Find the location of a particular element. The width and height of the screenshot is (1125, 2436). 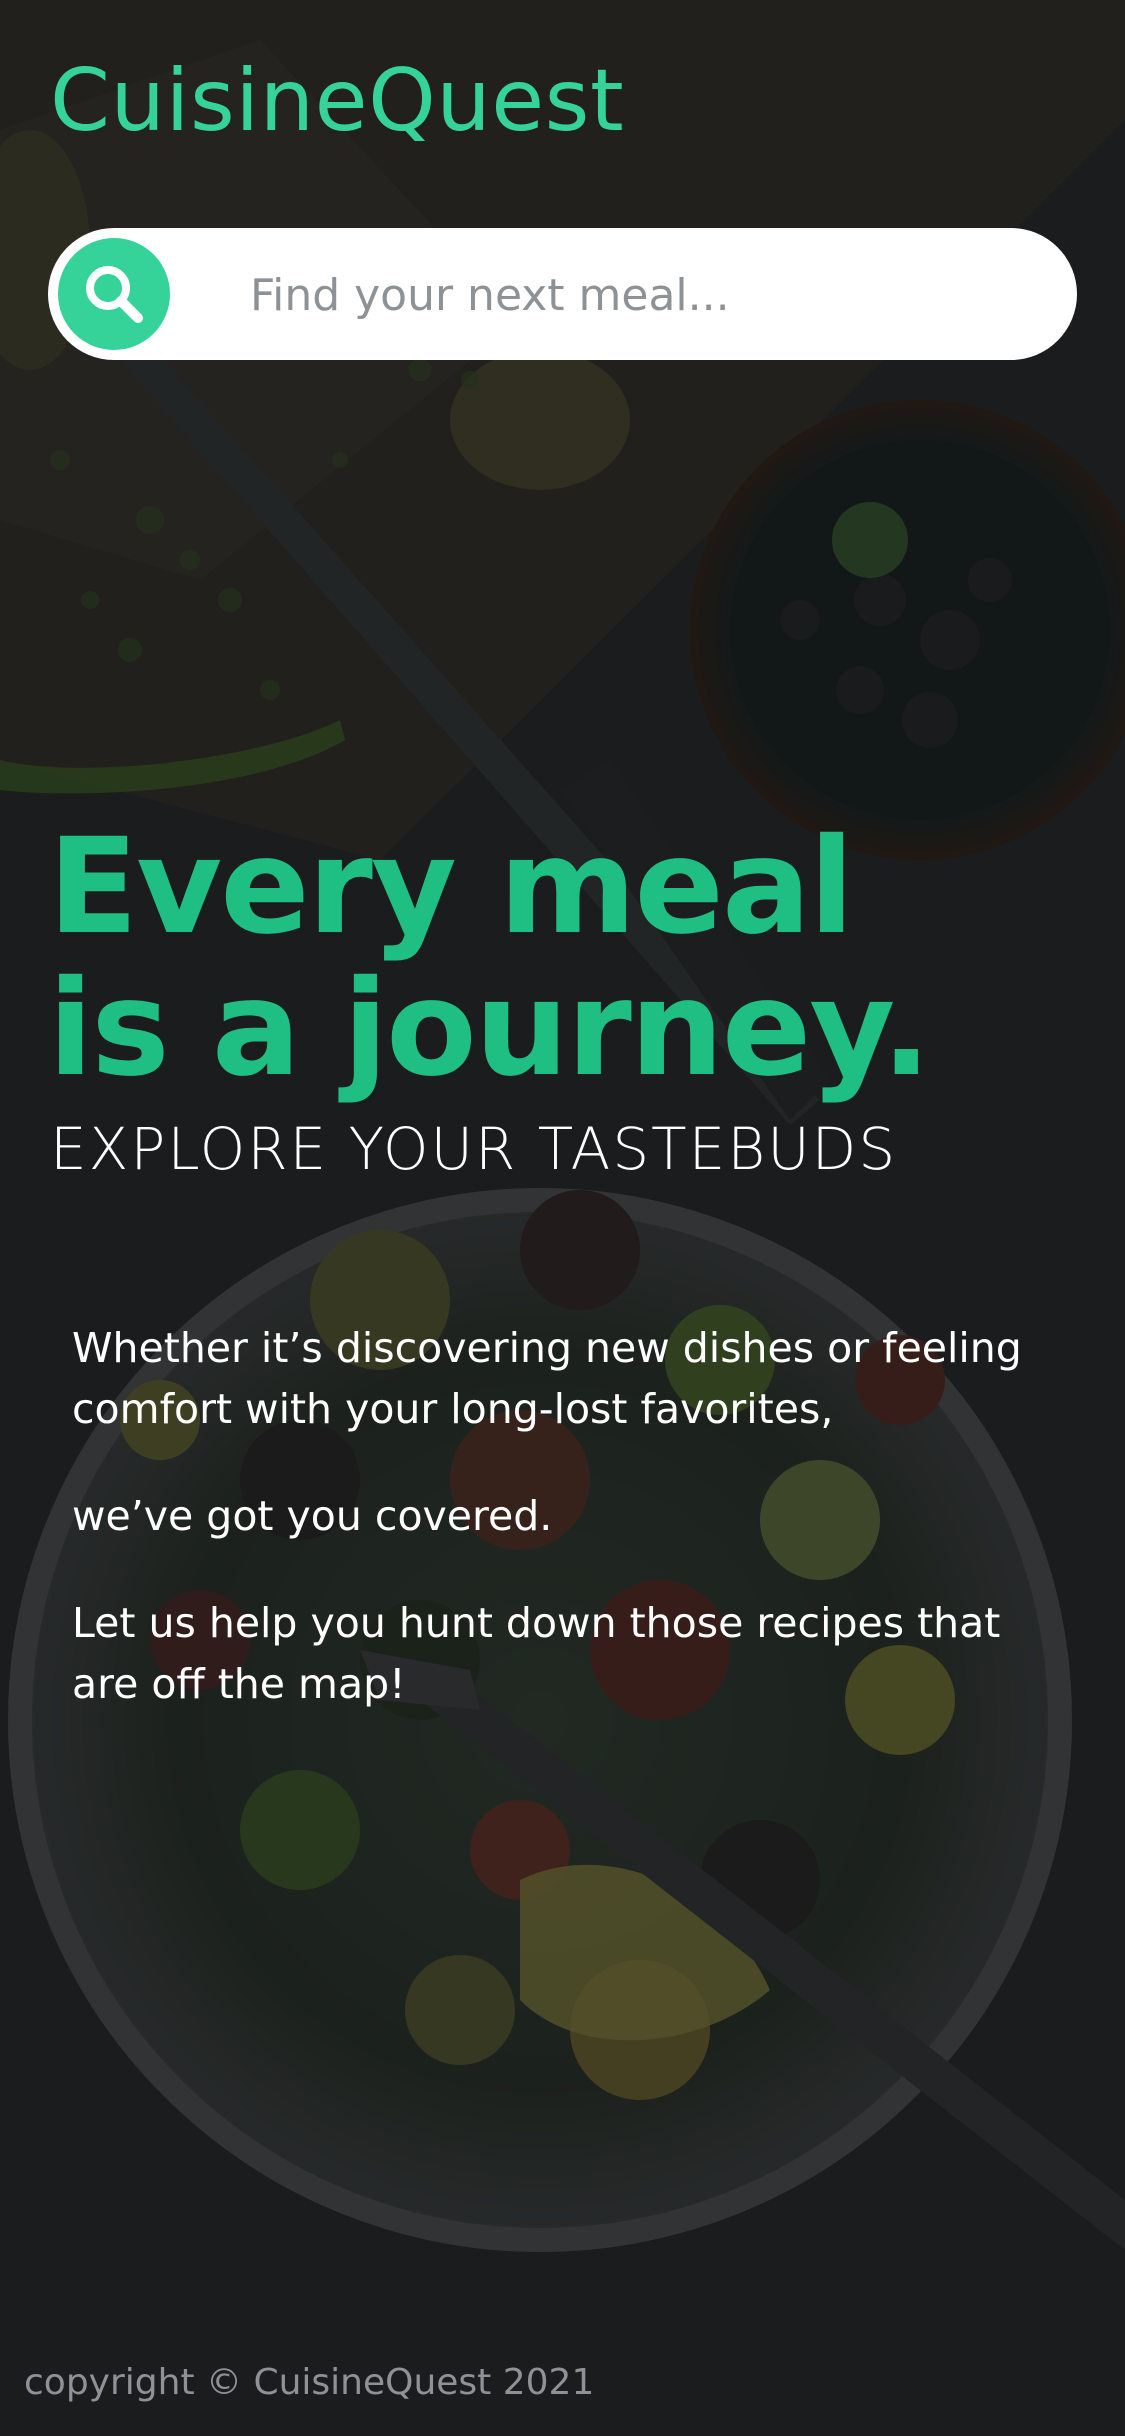

hero-line-2: is a journey. is located at coordinates (489, 1029).